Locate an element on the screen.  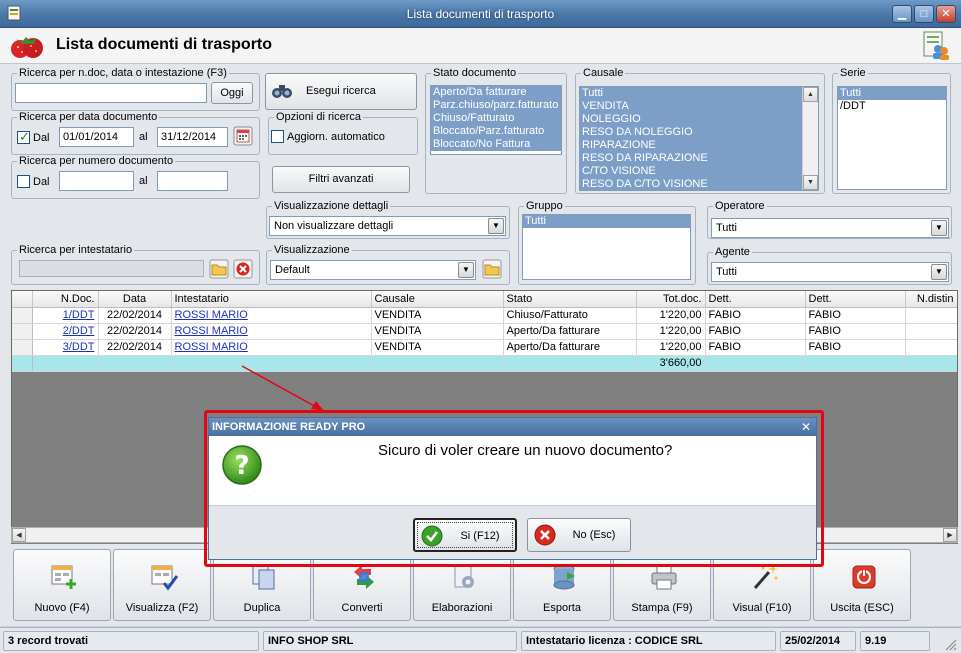
document-link: 3/DDT is located at coordinates (79, 347).